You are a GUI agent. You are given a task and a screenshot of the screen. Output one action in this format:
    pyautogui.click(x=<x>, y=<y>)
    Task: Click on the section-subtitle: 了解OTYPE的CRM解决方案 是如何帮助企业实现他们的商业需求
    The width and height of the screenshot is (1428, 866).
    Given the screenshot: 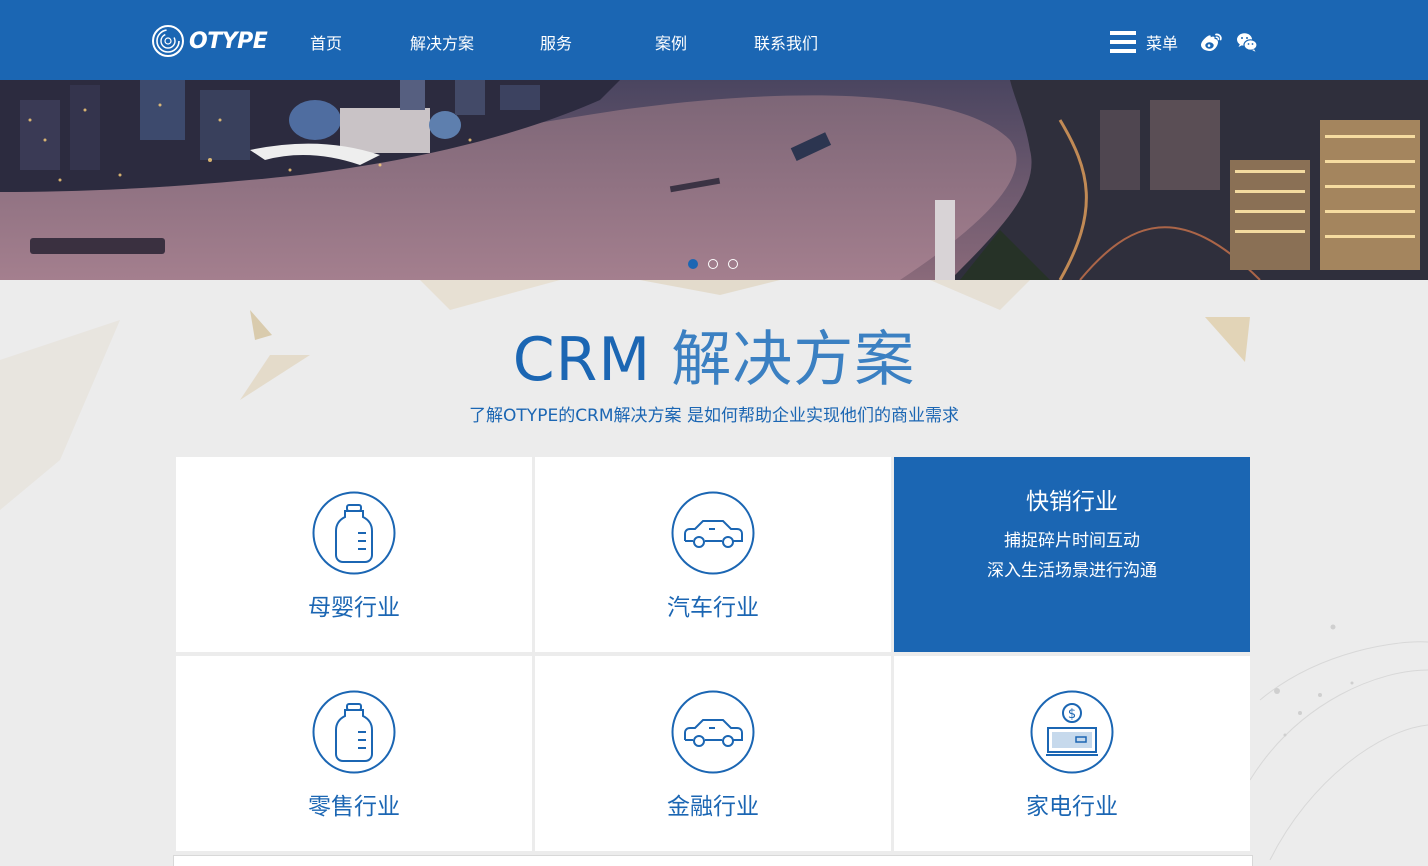 What is the action you would take?
    pyautogui.click(x=714, y=416)
    